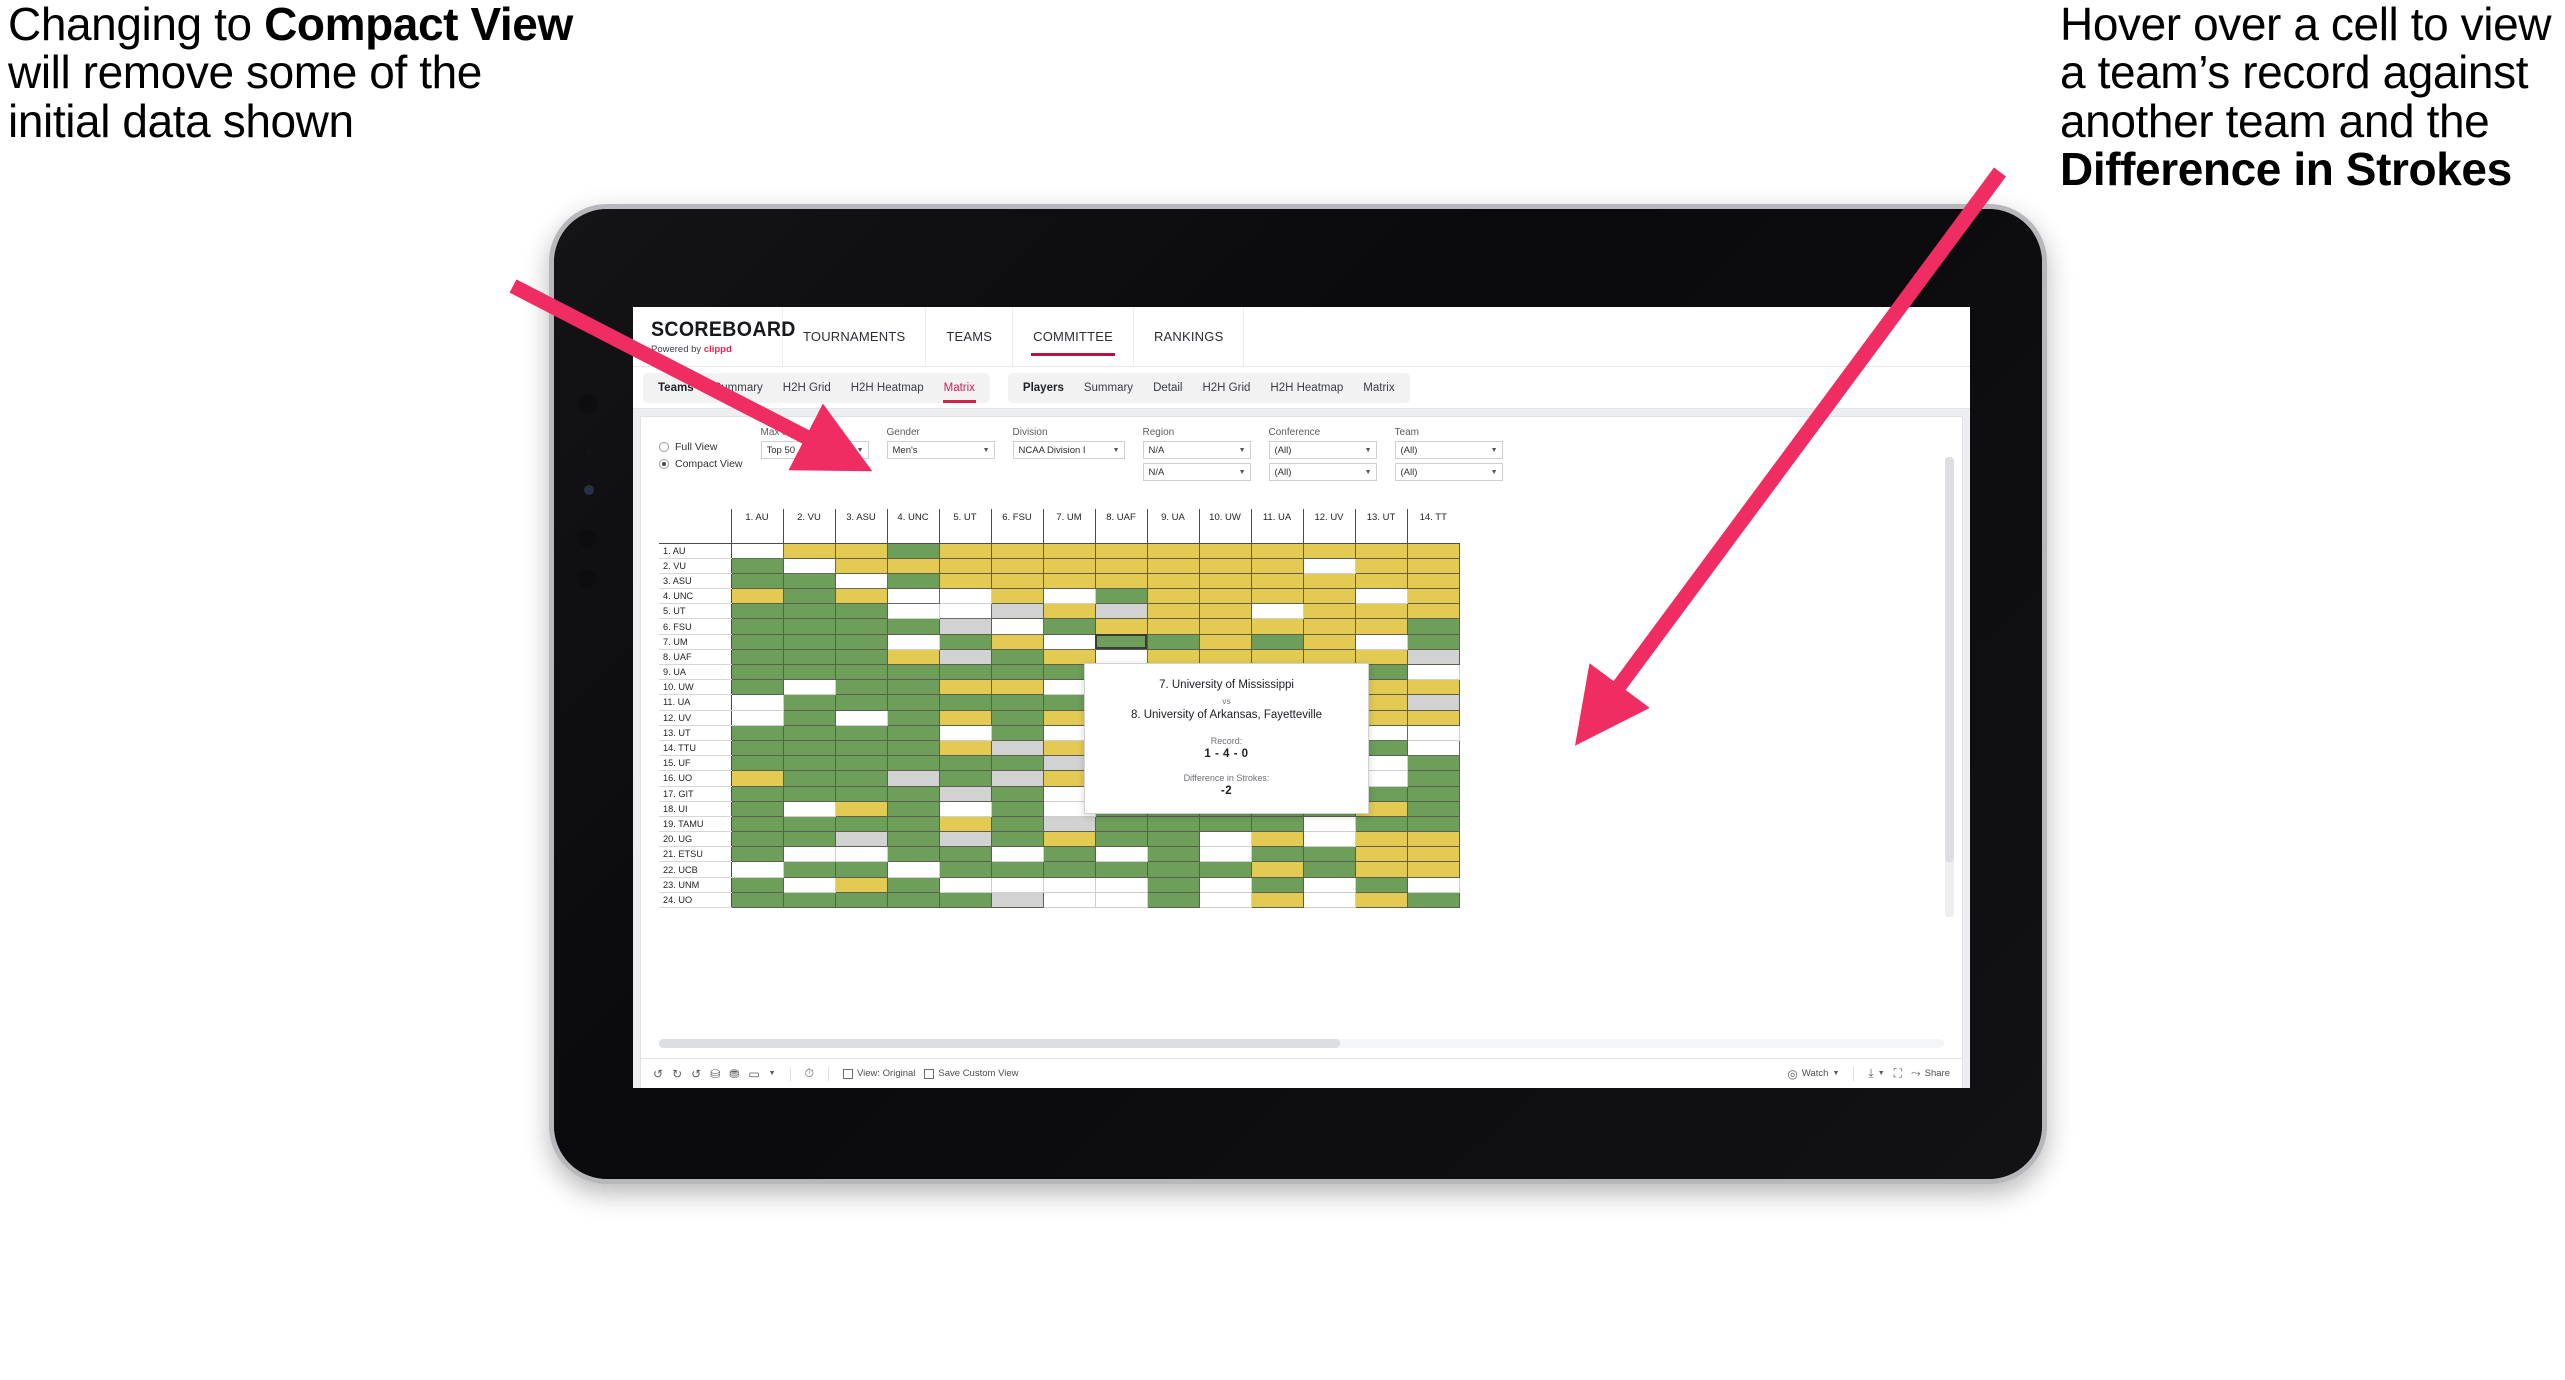  What do you see at coordinates (1949, 687) in the screenshot?
I see `vertical-scrollbar` at bounding box center [1949, 687].